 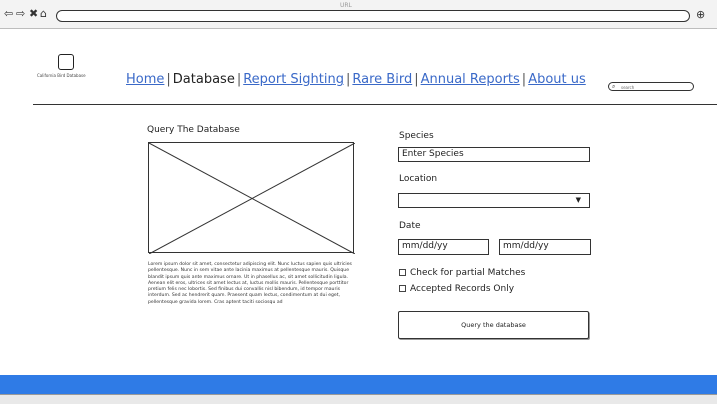 I want to click on back-arrow-icon: ⇦, so click(x=8, y=13).